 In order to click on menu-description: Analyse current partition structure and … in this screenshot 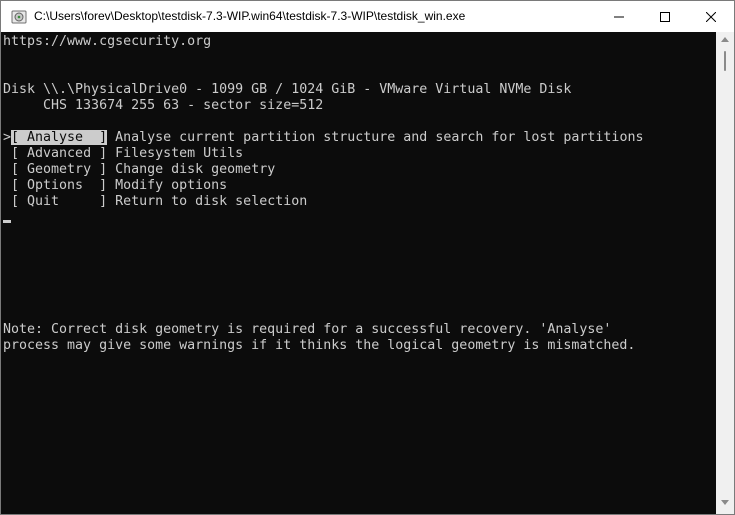, I will do `click(375, 137)`.